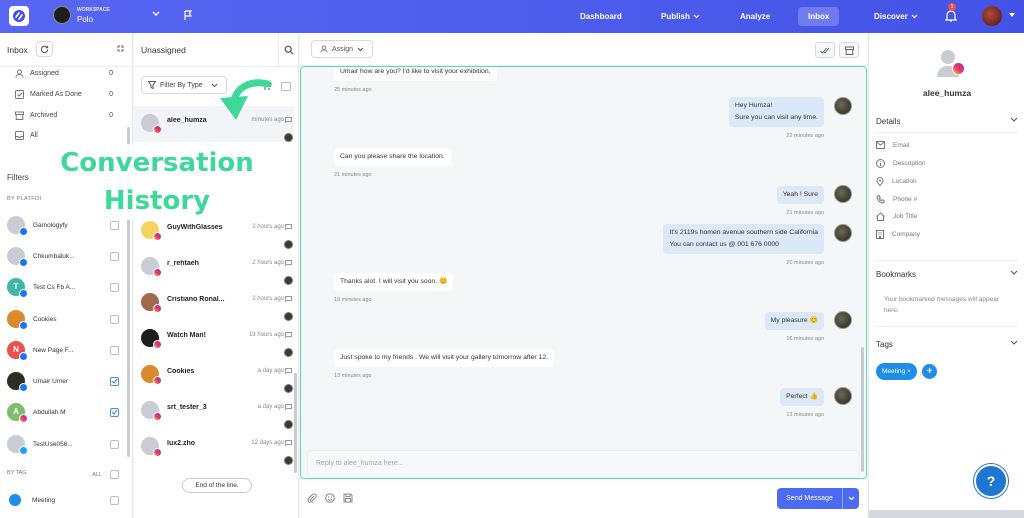 Image resolution: width=1024 pixels, height=518 pixels. I want to click on send-options-dropdown, so click(850, 498).